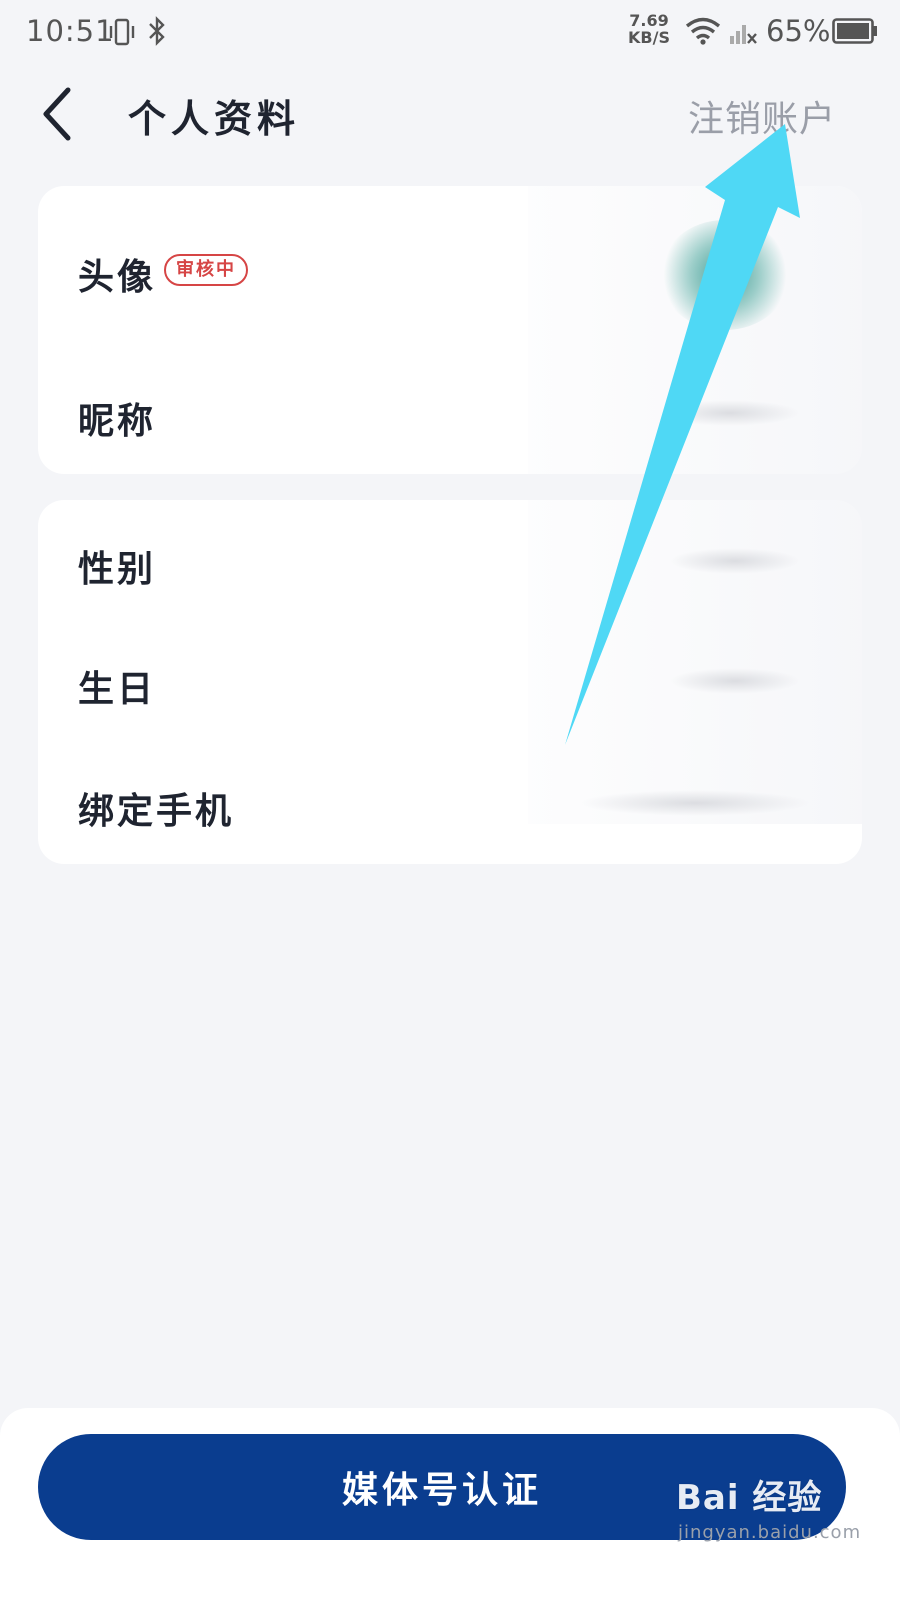 The height and width of the screenshot is (1600, 900). Describe the element at coordinates (70, 31) in the screenshot. I see `status-time: 10:51` at that location.